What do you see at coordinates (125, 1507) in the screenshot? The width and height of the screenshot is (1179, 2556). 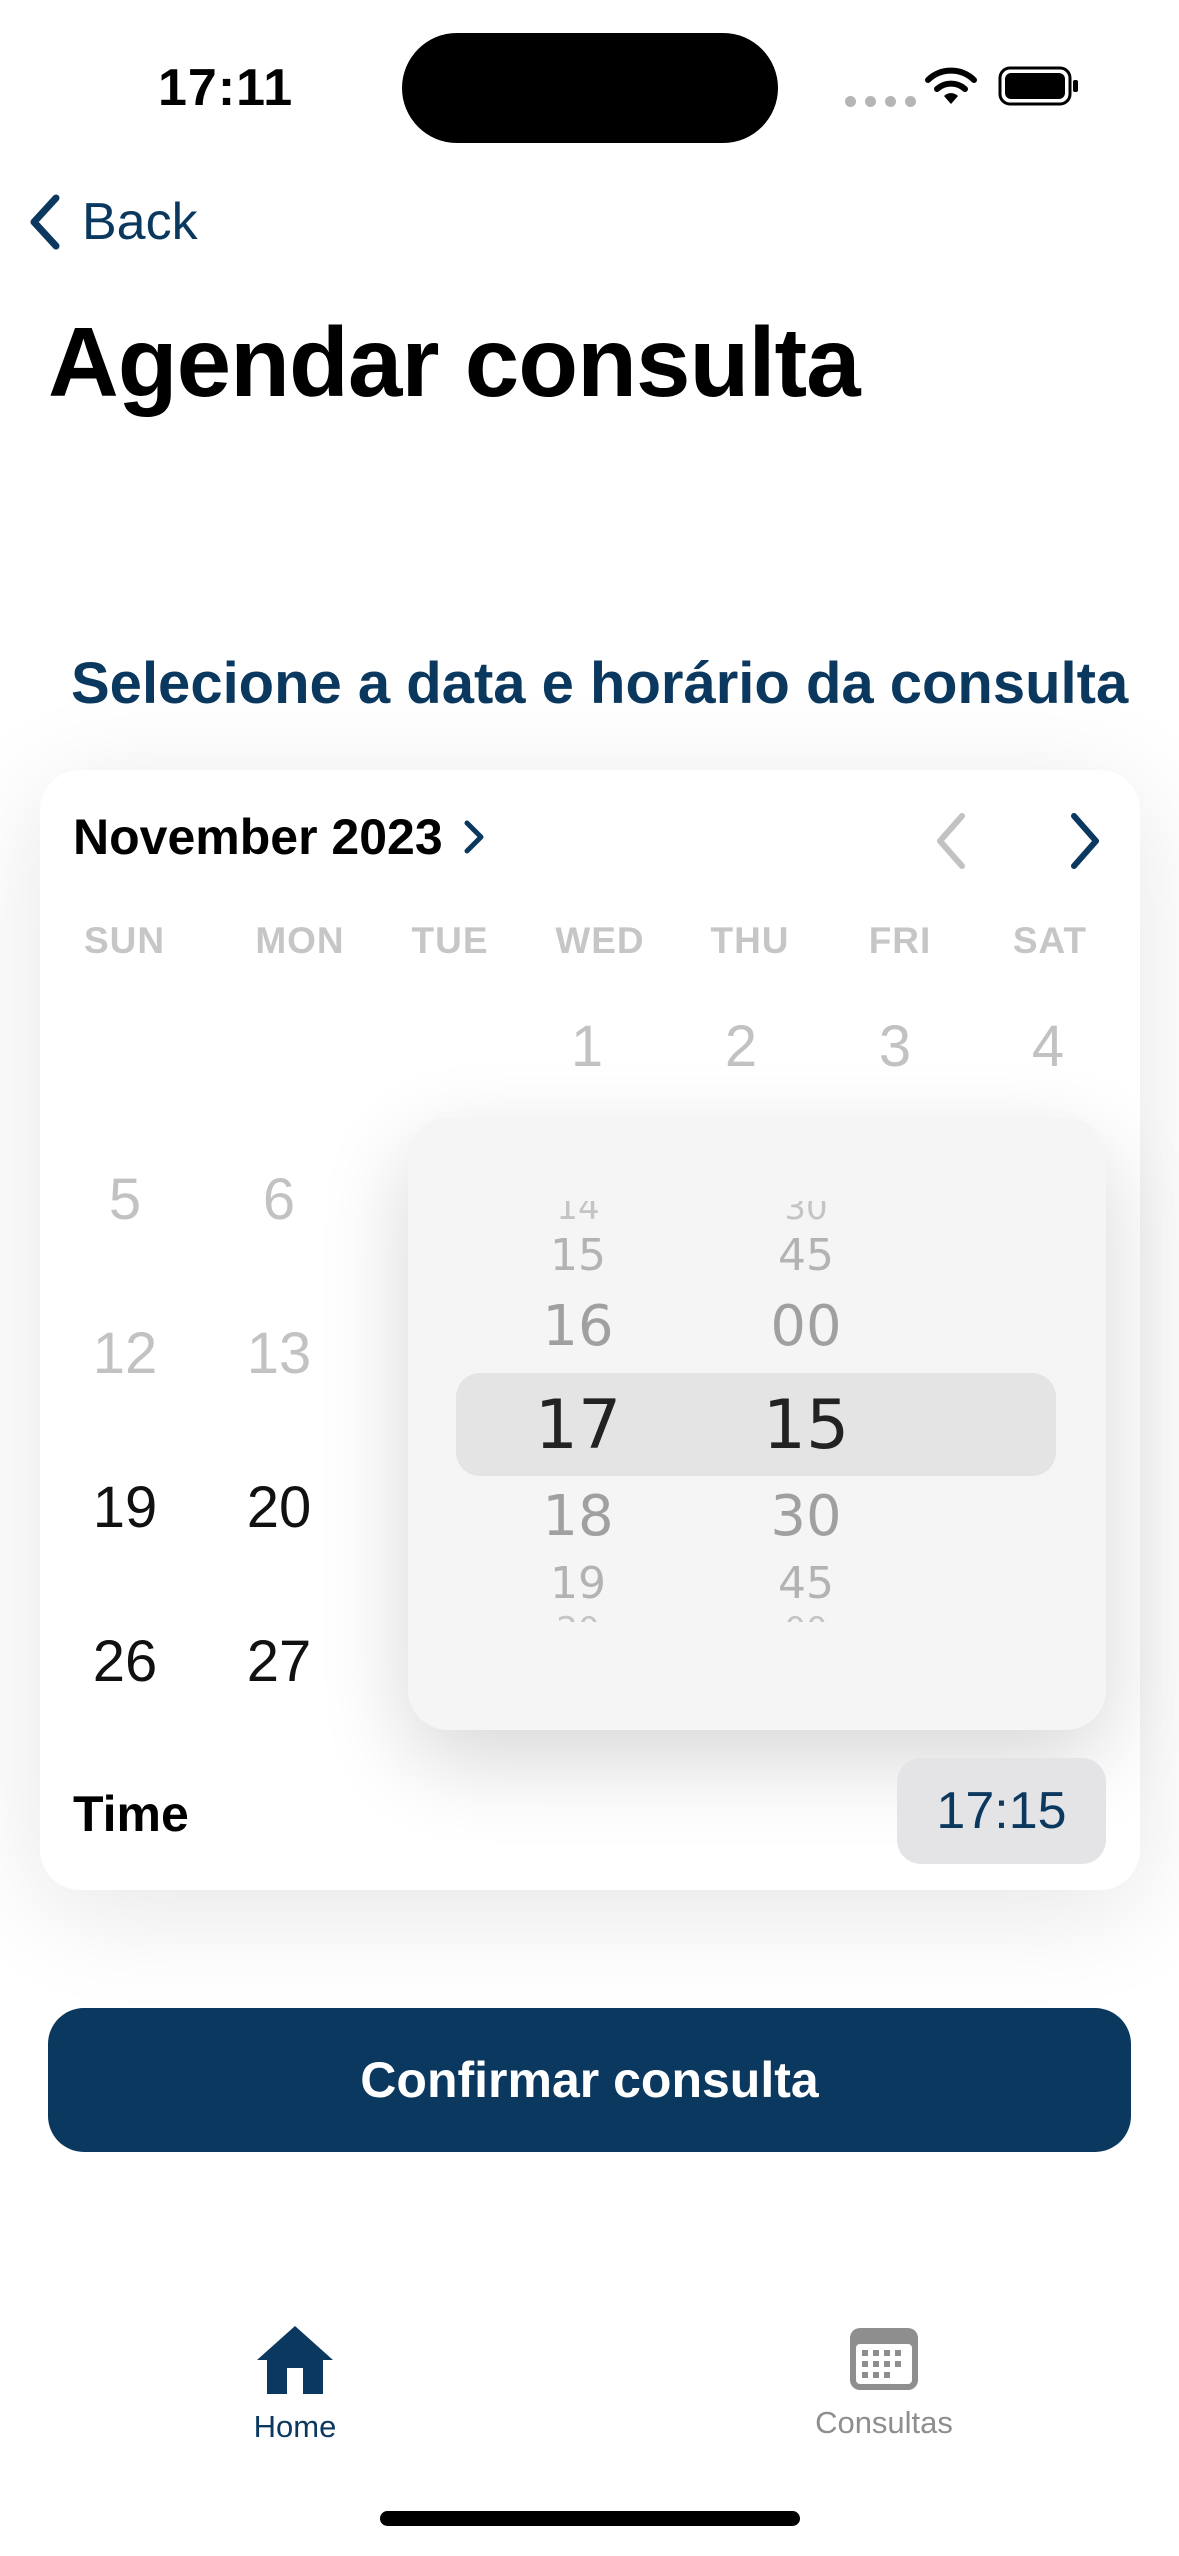 I see `calendar-day: 19` at bounding box center [125, 1507].